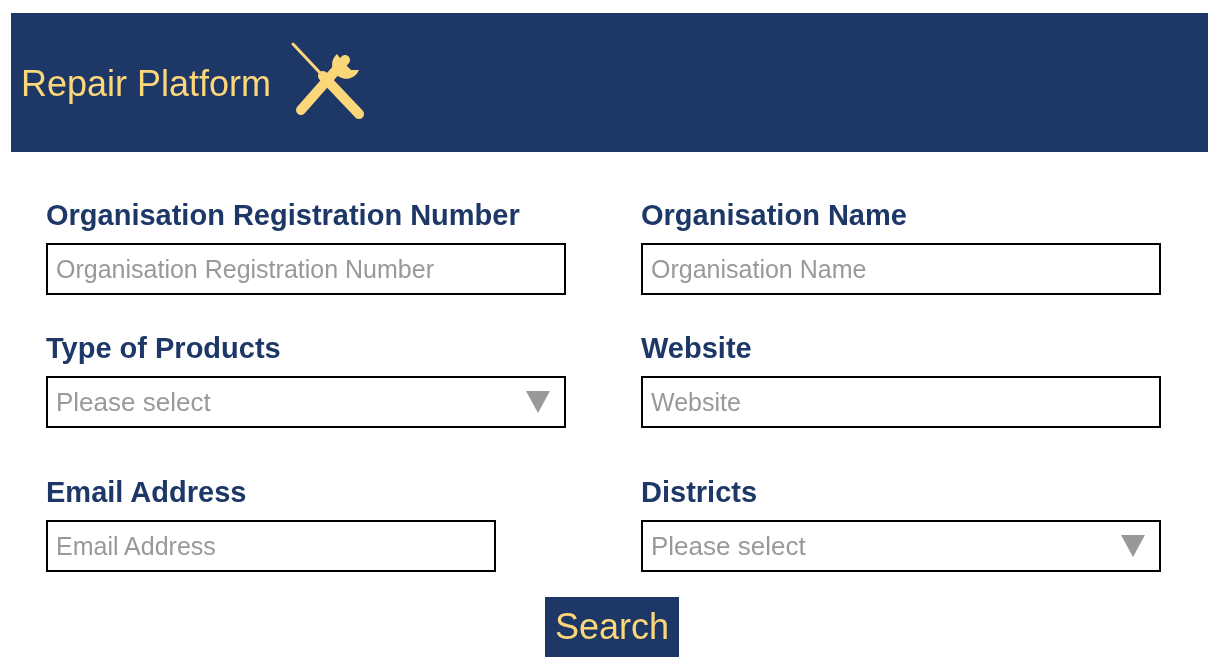 The height and width of the screenshot is (657, 1208). I want to click on field-label: Email Address, so click(147, 492).